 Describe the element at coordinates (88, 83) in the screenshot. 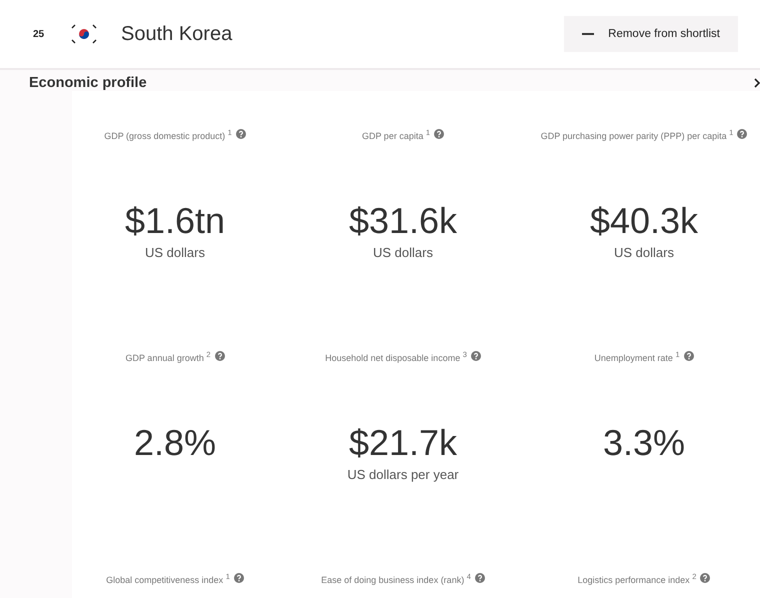

I see `section-title: Economic profile` at that location.